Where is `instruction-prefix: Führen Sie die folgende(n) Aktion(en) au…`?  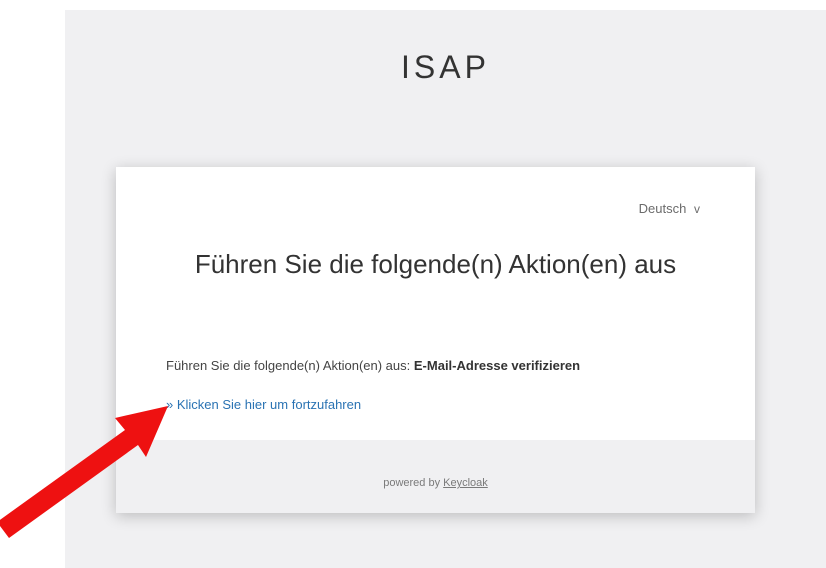 instruction-prefix: Führen Sie die folgende(n) Aktion(en) au… is located at coordinates (288, 365).